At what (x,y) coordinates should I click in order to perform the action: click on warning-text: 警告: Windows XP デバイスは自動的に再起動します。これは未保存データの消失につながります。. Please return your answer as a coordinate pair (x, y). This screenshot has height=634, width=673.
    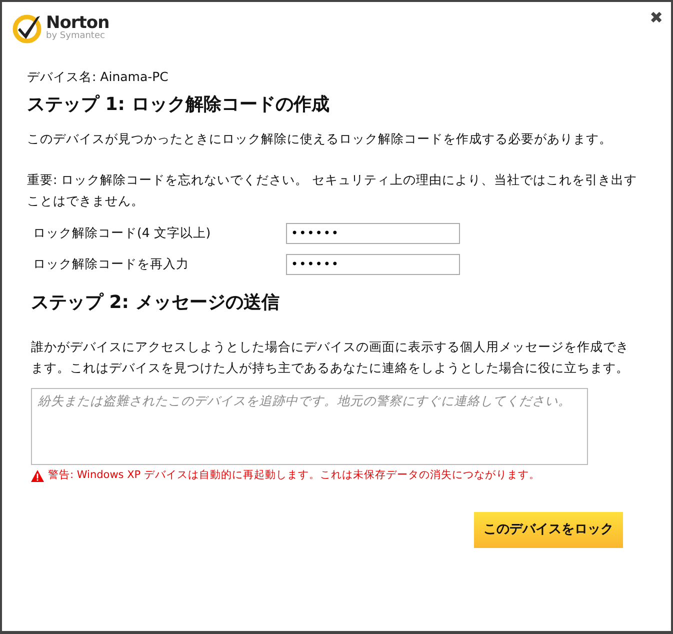
    Looking at the image, I should click on (294, 476).